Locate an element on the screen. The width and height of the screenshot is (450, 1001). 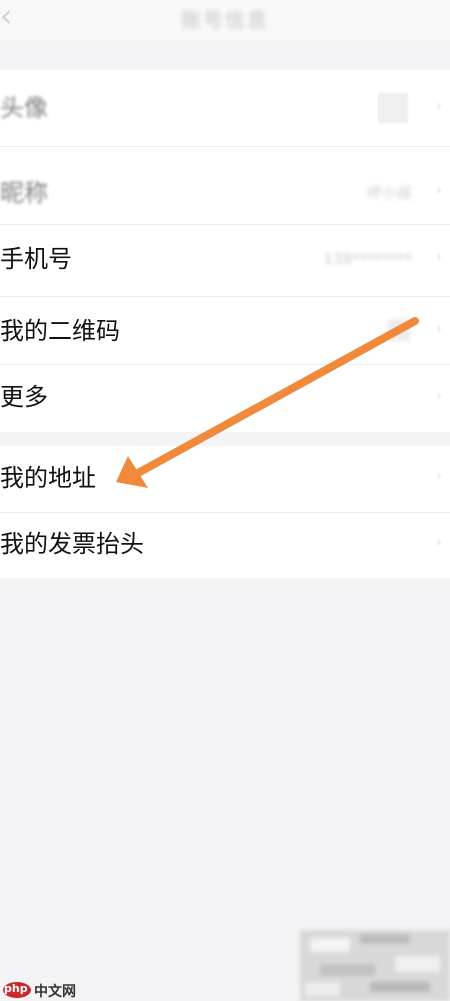
avatar-label: 头像 is located at coordinates (24, 108).